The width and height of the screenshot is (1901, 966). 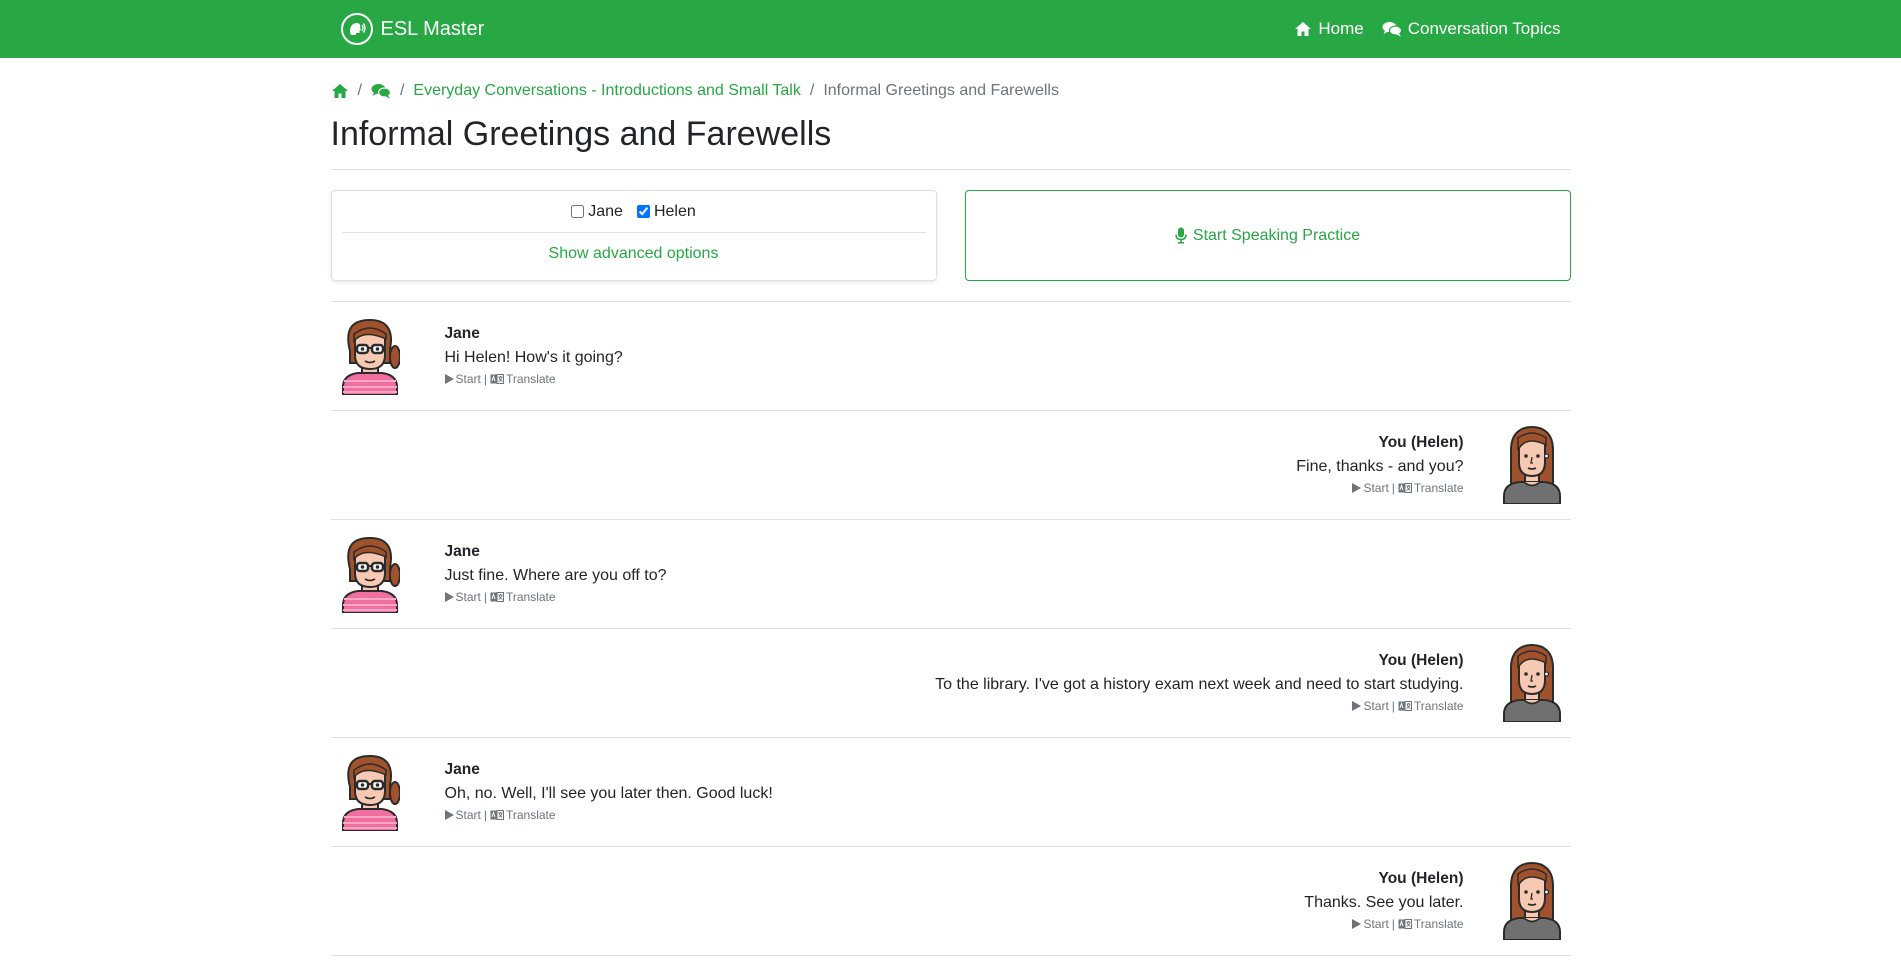 I want to click on top-navbar: ESL Master Home Conversation Topics, so click(x=950, y=29).